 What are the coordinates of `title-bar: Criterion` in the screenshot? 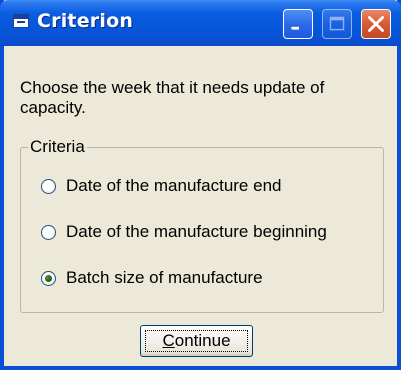 It's located at (200, 23).